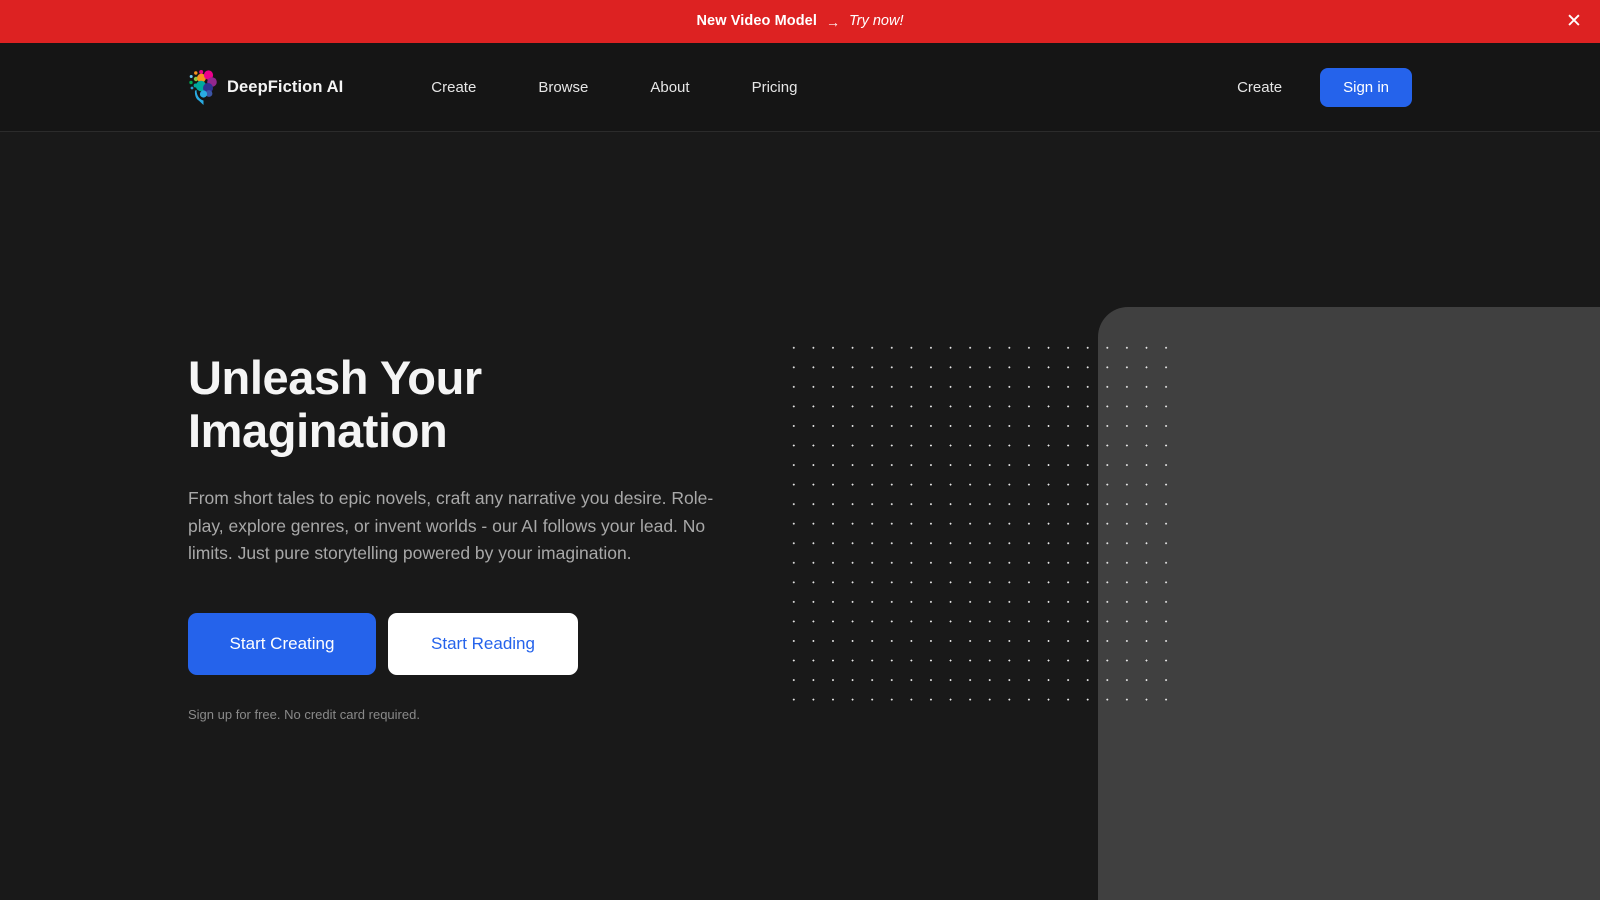 The width and height of the screenshot is (1600, 900). Describe the element at coordinates (614, 87) in the screenshot. I see `main-navigation: Create Browse About Pricing` at that location.